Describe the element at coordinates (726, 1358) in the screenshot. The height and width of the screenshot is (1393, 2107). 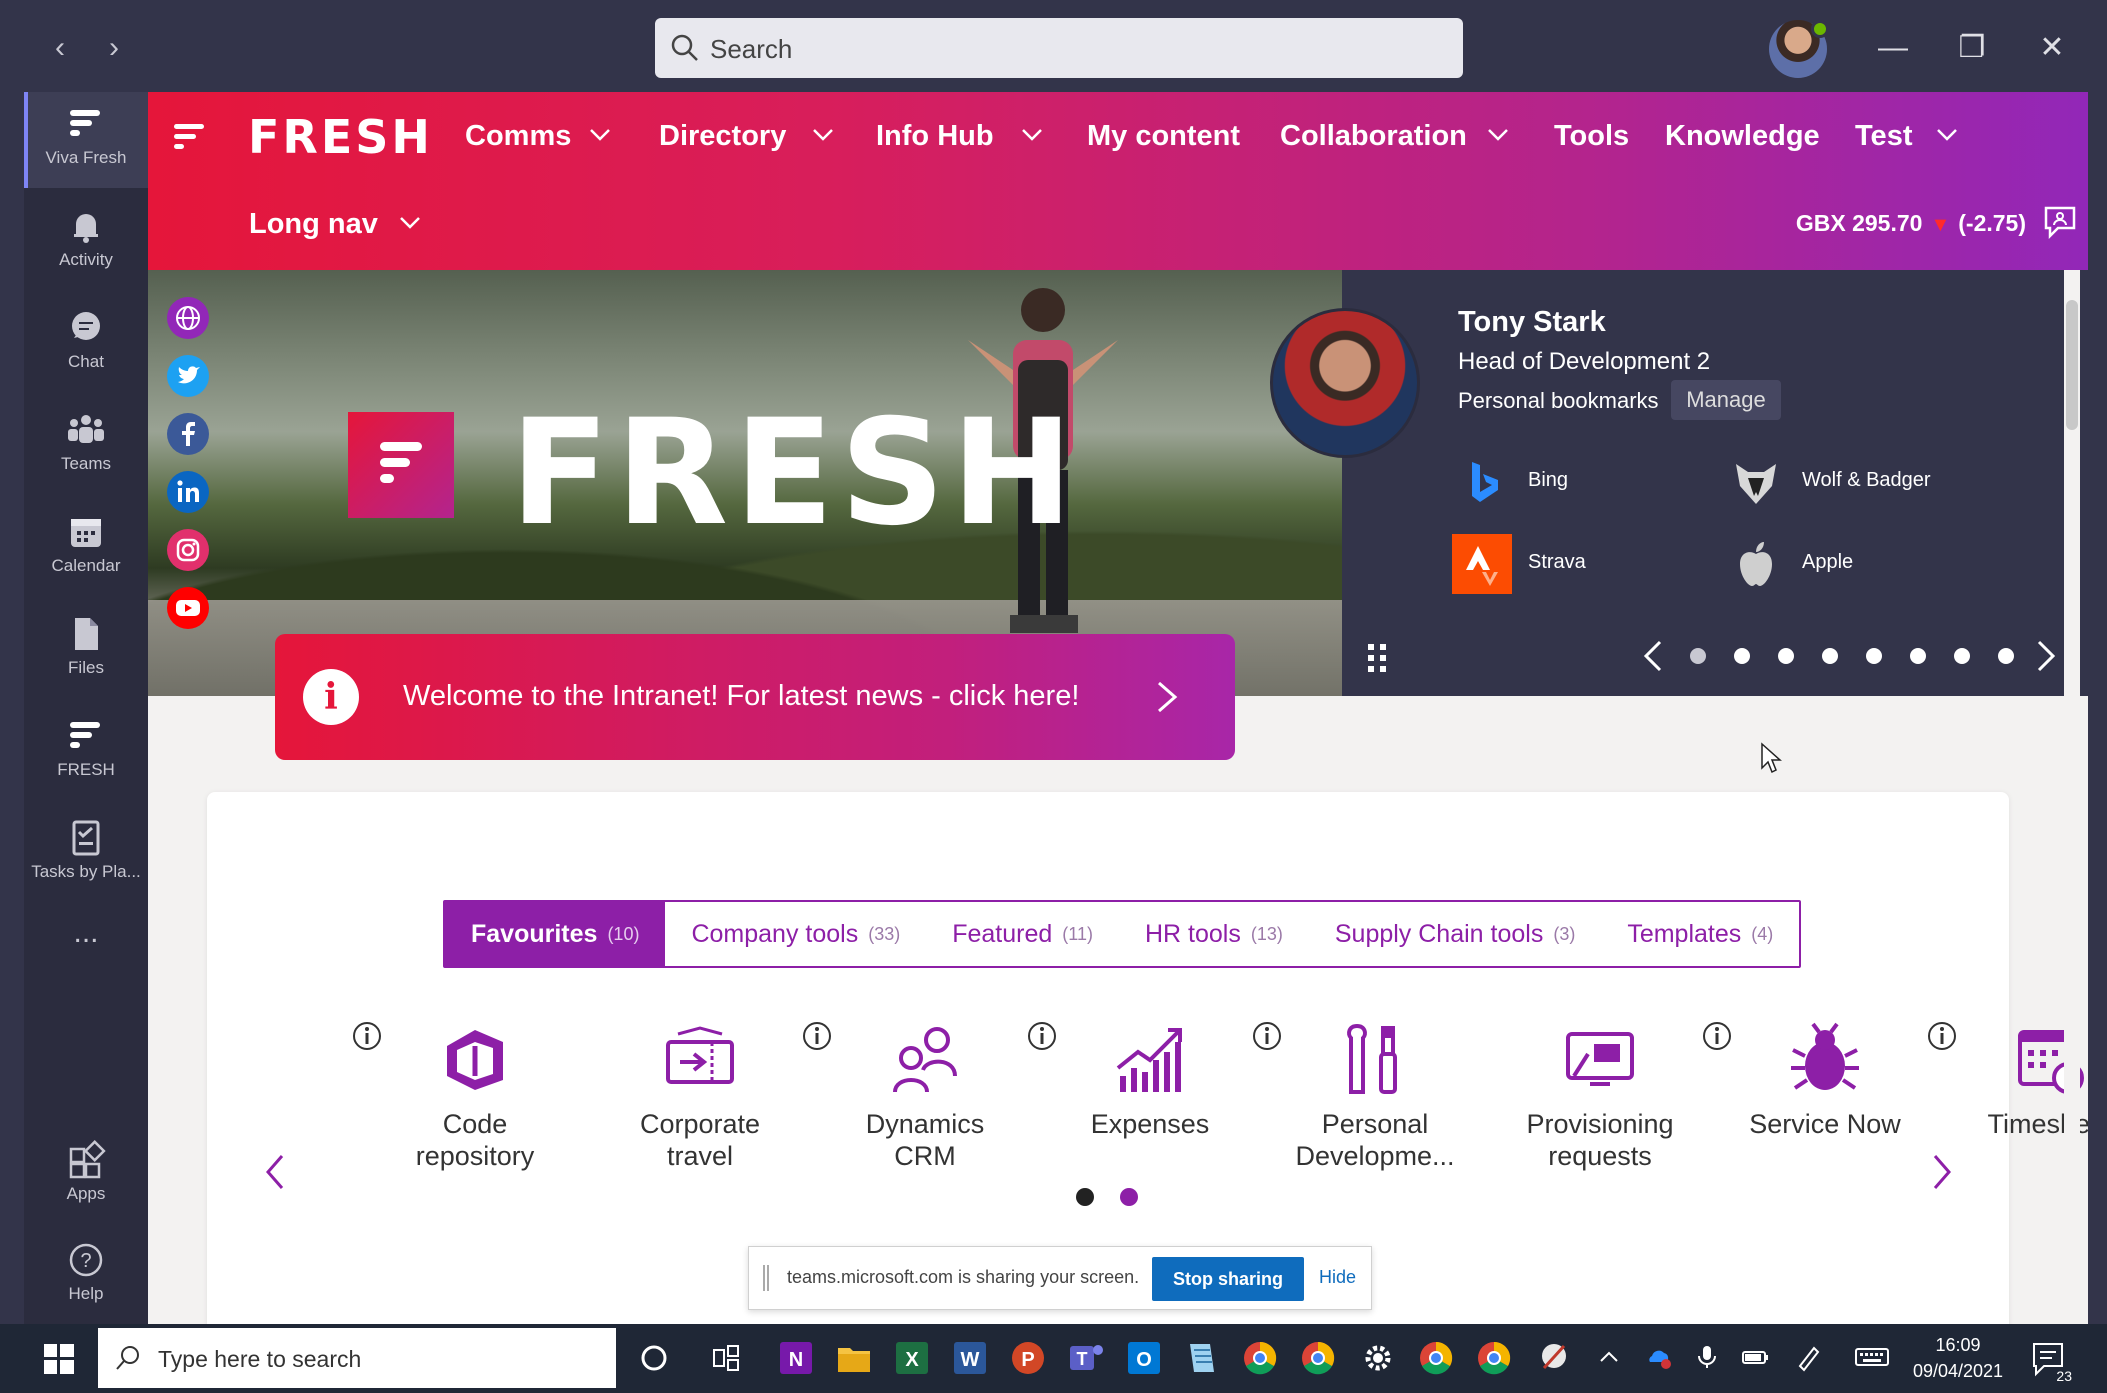
I see `task-view-icon` at that location.